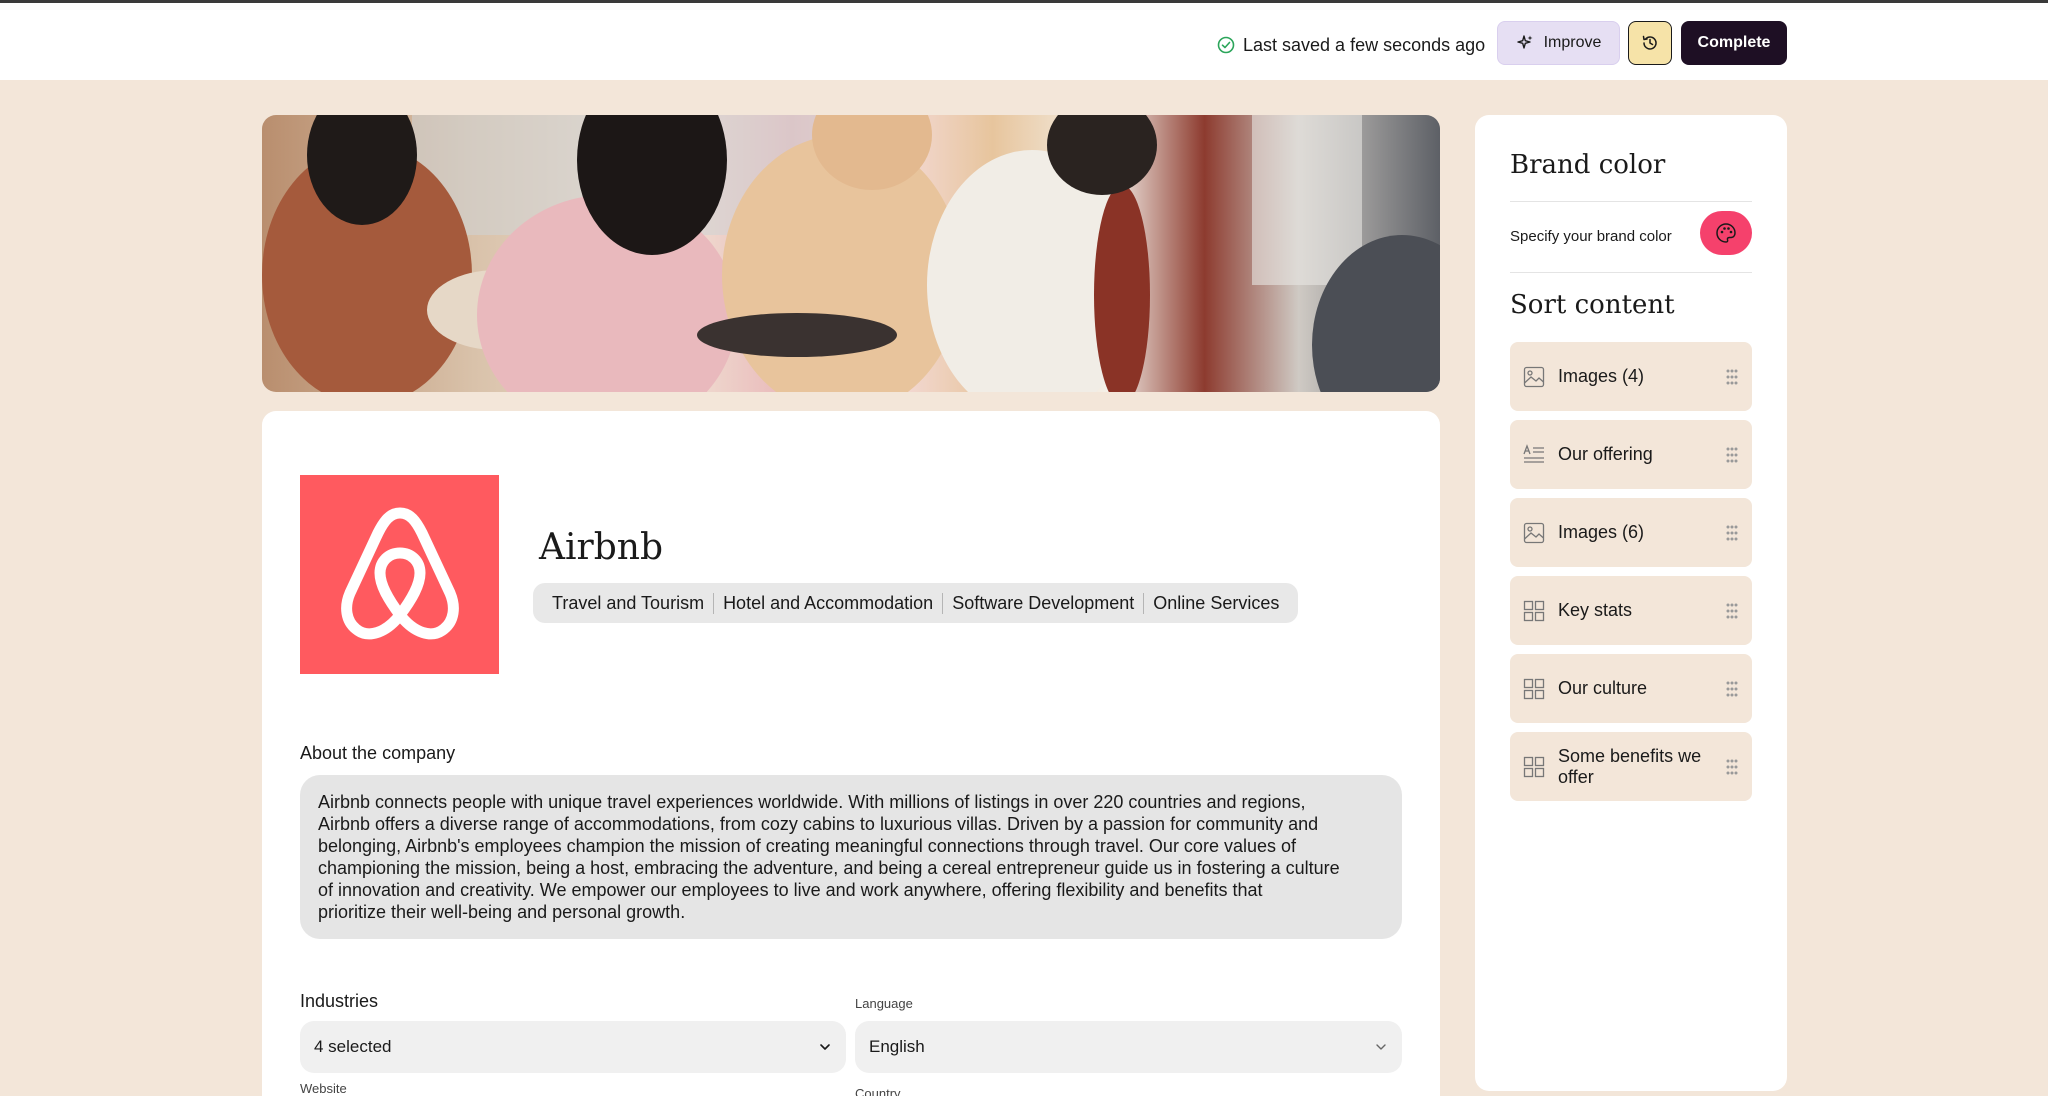  What do you see at coordinates (378, 753) in the screenshot?
I see `about-label: About the company` at bounding box center [378, 753].